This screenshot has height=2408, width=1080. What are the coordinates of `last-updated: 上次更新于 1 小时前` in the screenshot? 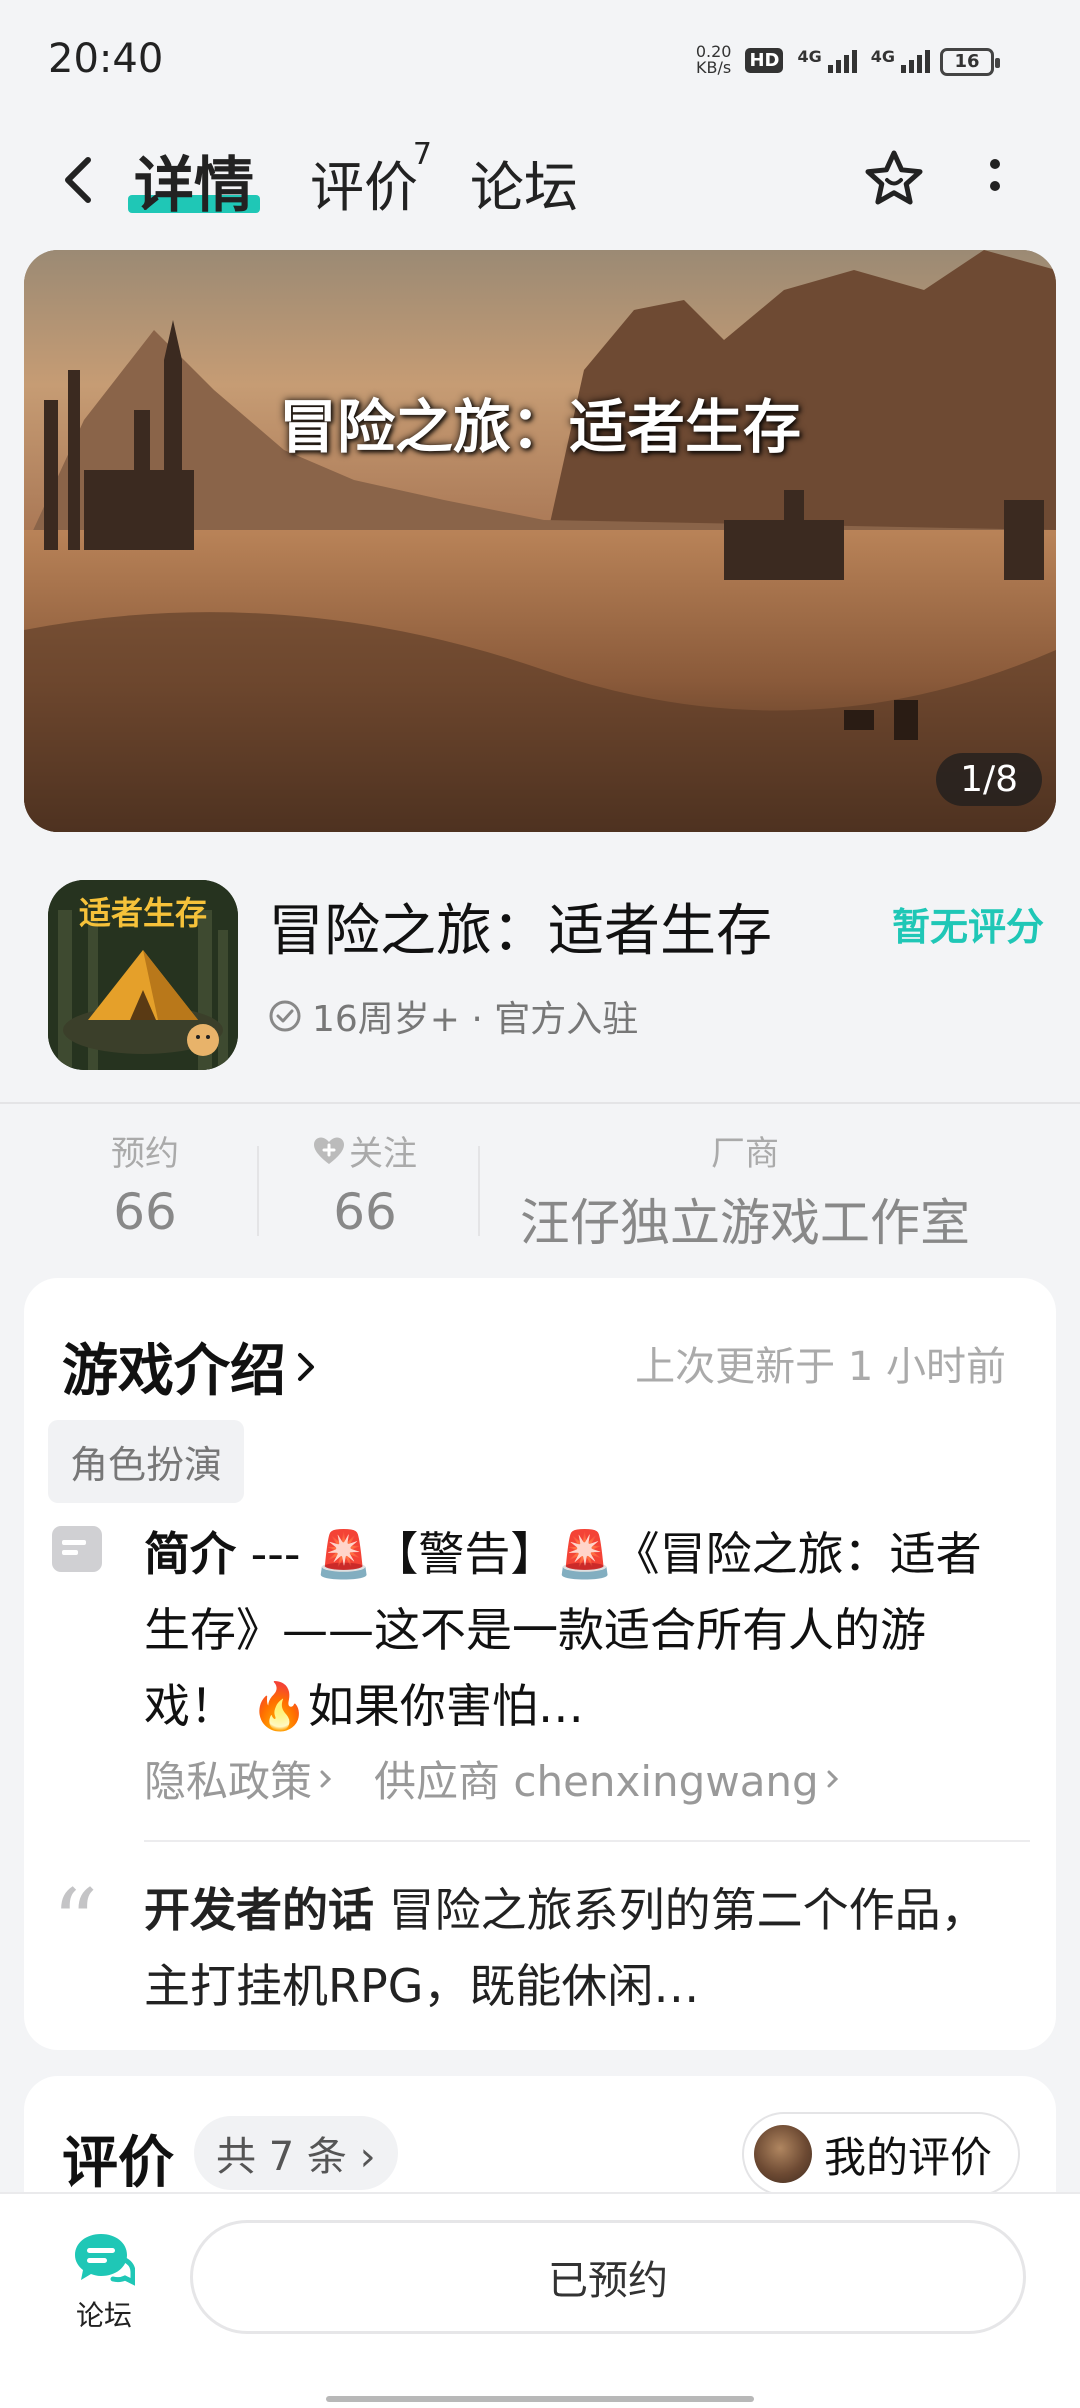 It's located at (820, 1367).